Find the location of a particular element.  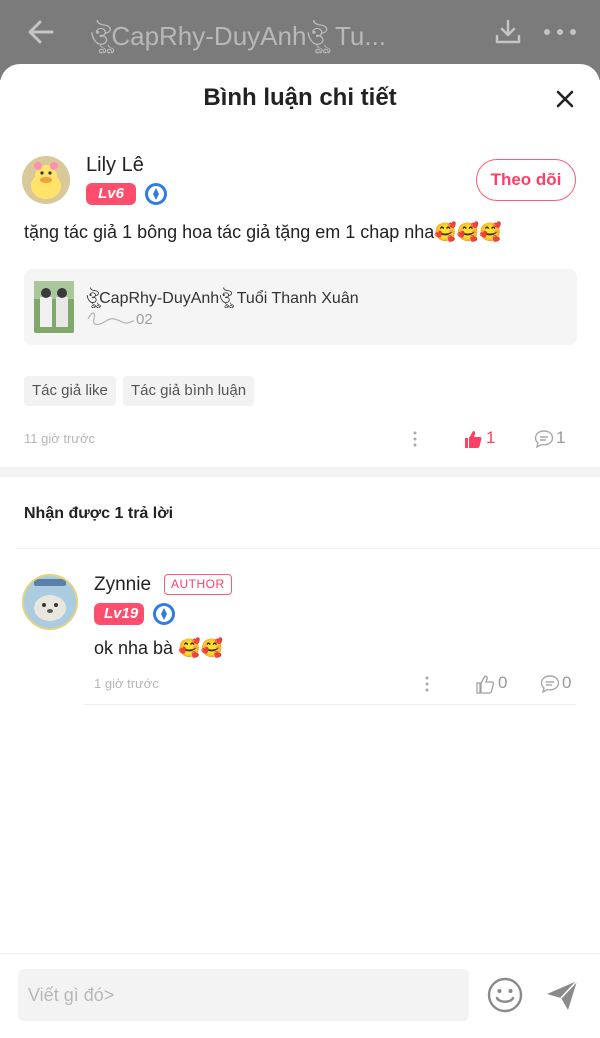

duck-avatar-image is located at coordinates (46, 180).